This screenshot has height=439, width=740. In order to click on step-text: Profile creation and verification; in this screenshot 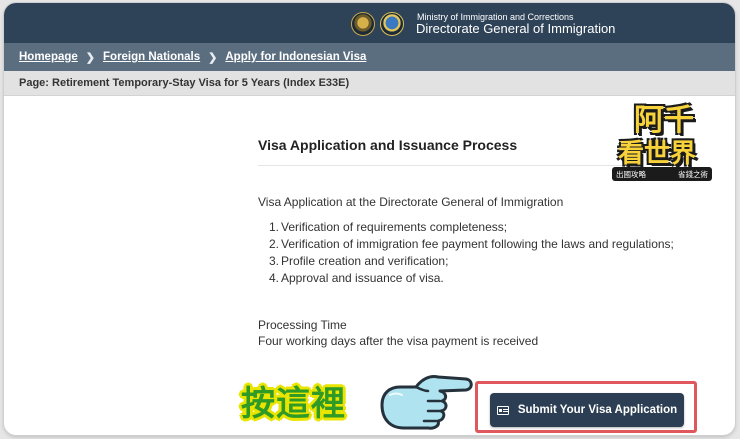, I will do `click(365, 261)`.